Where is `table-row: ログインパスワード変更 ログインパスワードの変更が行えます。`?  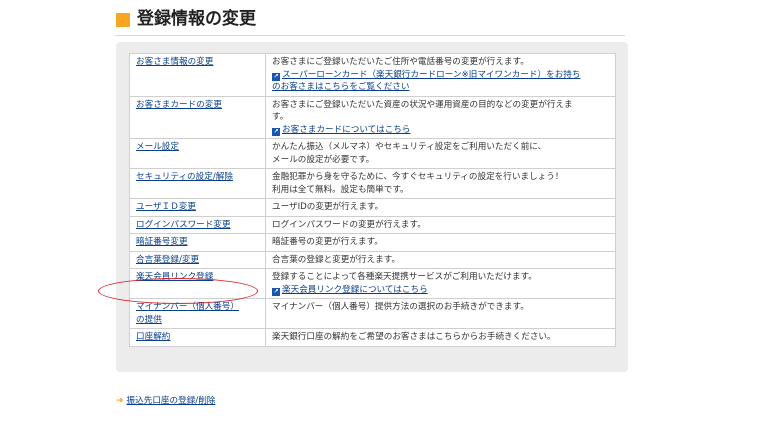
table-row: ログインパスワード変更 ログインパスワードの変更が行えます。 is located at coordinates (372, 224).